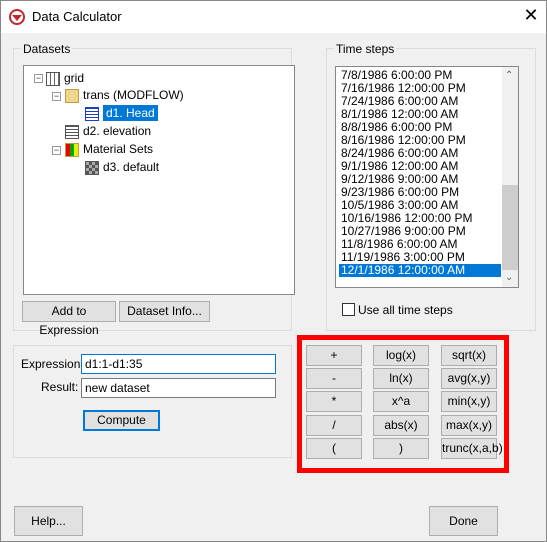  What do you see at coordinates (178, 364) in the screenshot?
I see `expression-input` at bounding box center [178, 364].